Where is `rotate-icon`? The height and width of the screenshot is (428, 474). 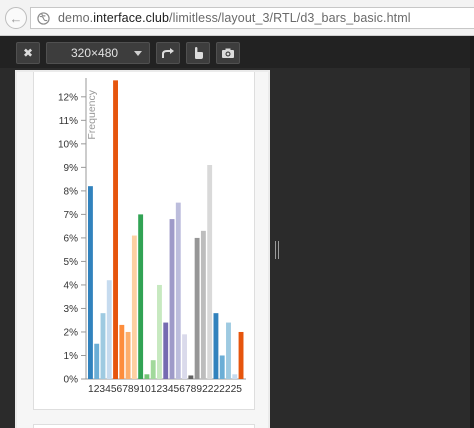
rotate-icon is located at coordinates (168, 53).